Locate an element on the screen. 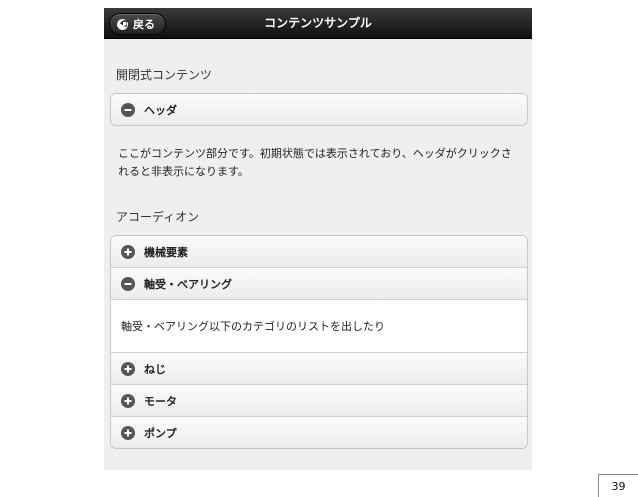  accordion-item-motor: モータ is located at coordinates (319, 401).